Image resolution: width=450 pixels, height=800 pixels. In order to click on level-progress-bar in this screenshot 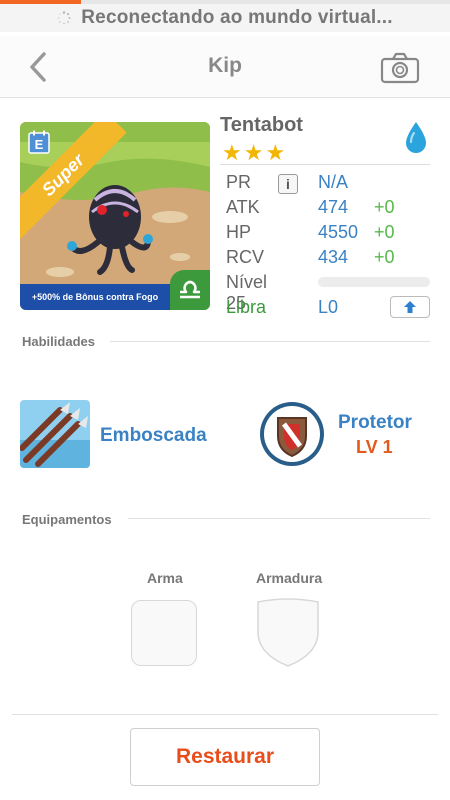, I will do `click(374, 282)`.